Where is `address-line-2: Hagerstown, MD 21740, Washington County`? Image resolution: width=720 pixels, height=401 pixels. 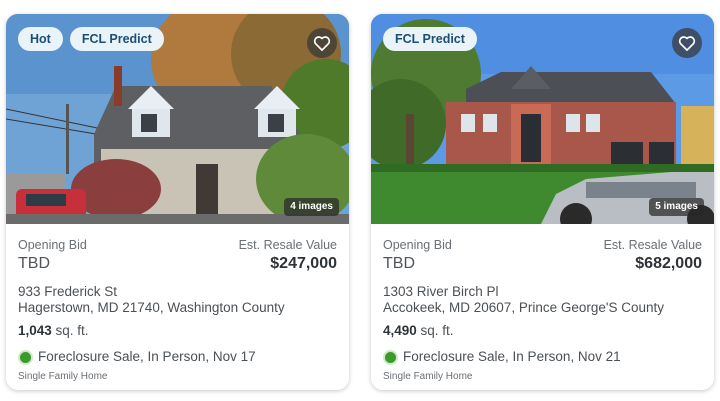 address-line-2: Hagerstown, MD 21740, Washington County is located at coordinates (151, 307).